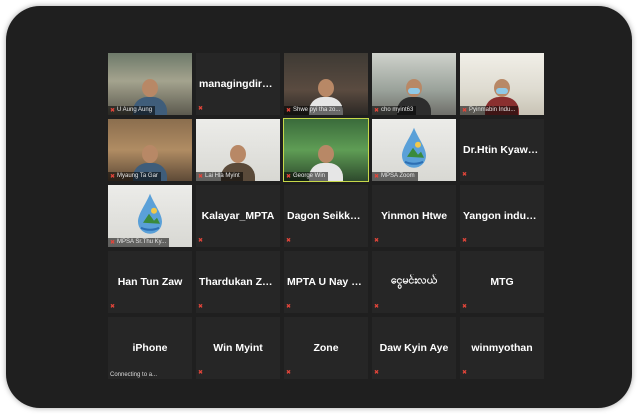 This screenshot has width=638, height=414. I want to click on participant-tile: Thardukan Zone ✖, so click(238, 282).